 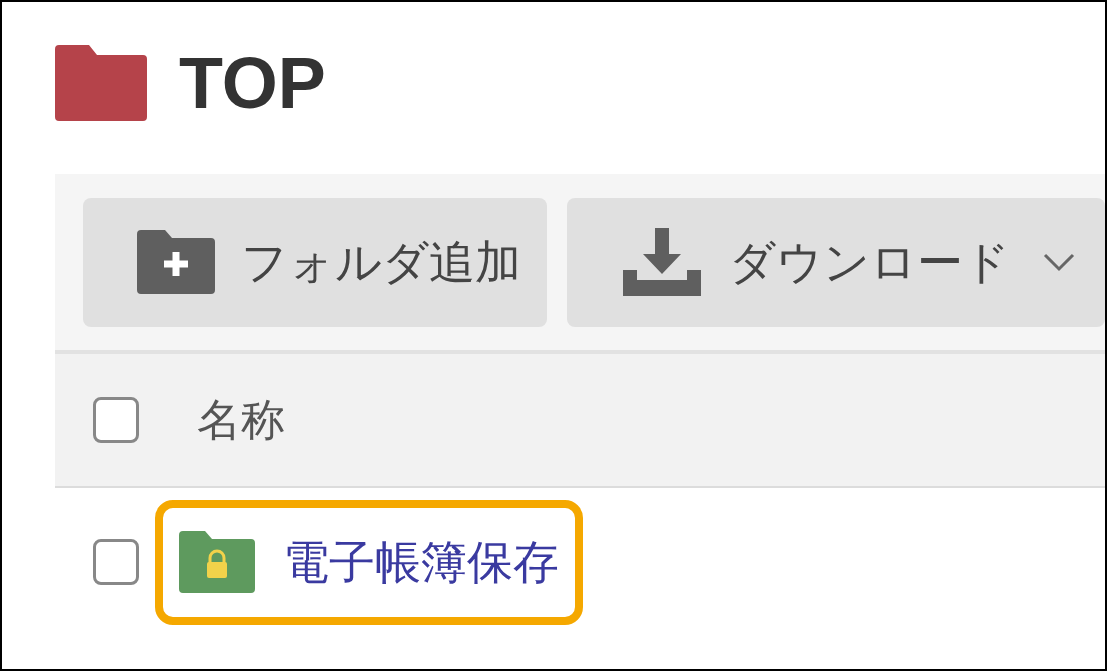 I want to click on row-checkbox, so click(x=116, y=562).